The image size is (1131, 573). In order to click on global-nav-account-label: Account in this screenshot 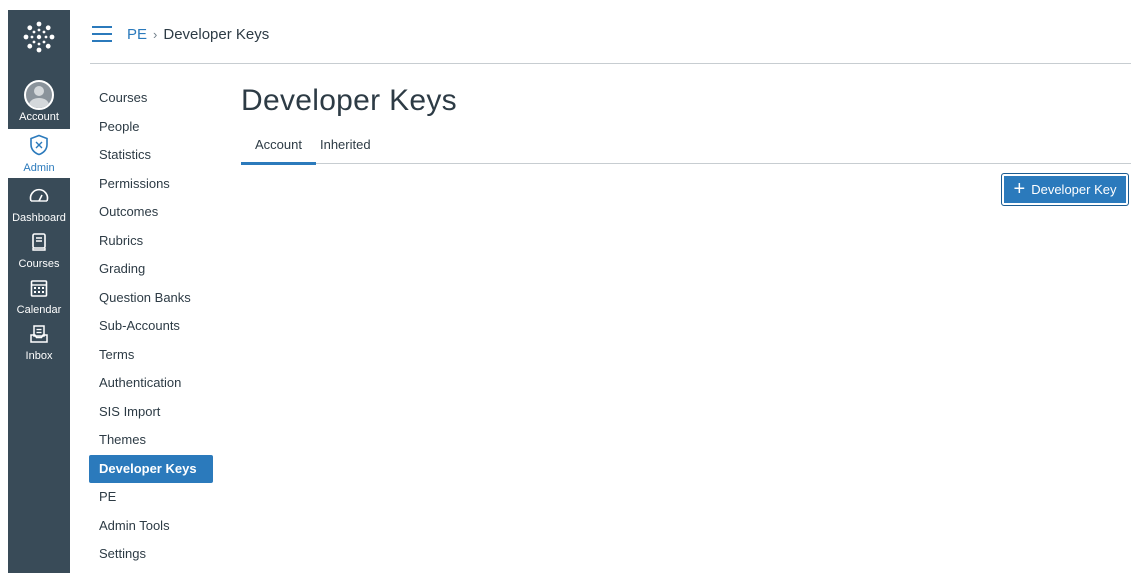, I will do `click(39, 117)`.